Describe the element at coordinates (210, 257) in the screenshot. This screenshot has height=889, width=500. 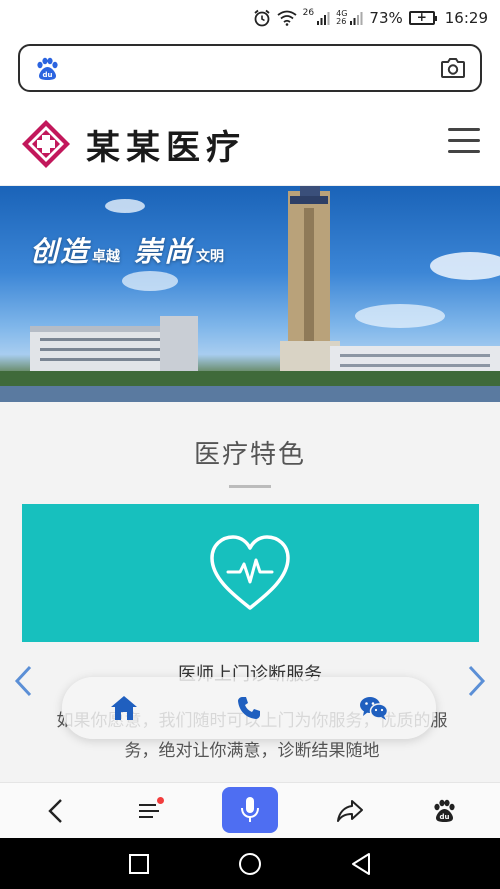
I see `slogan-small-2: 文明` at that location.